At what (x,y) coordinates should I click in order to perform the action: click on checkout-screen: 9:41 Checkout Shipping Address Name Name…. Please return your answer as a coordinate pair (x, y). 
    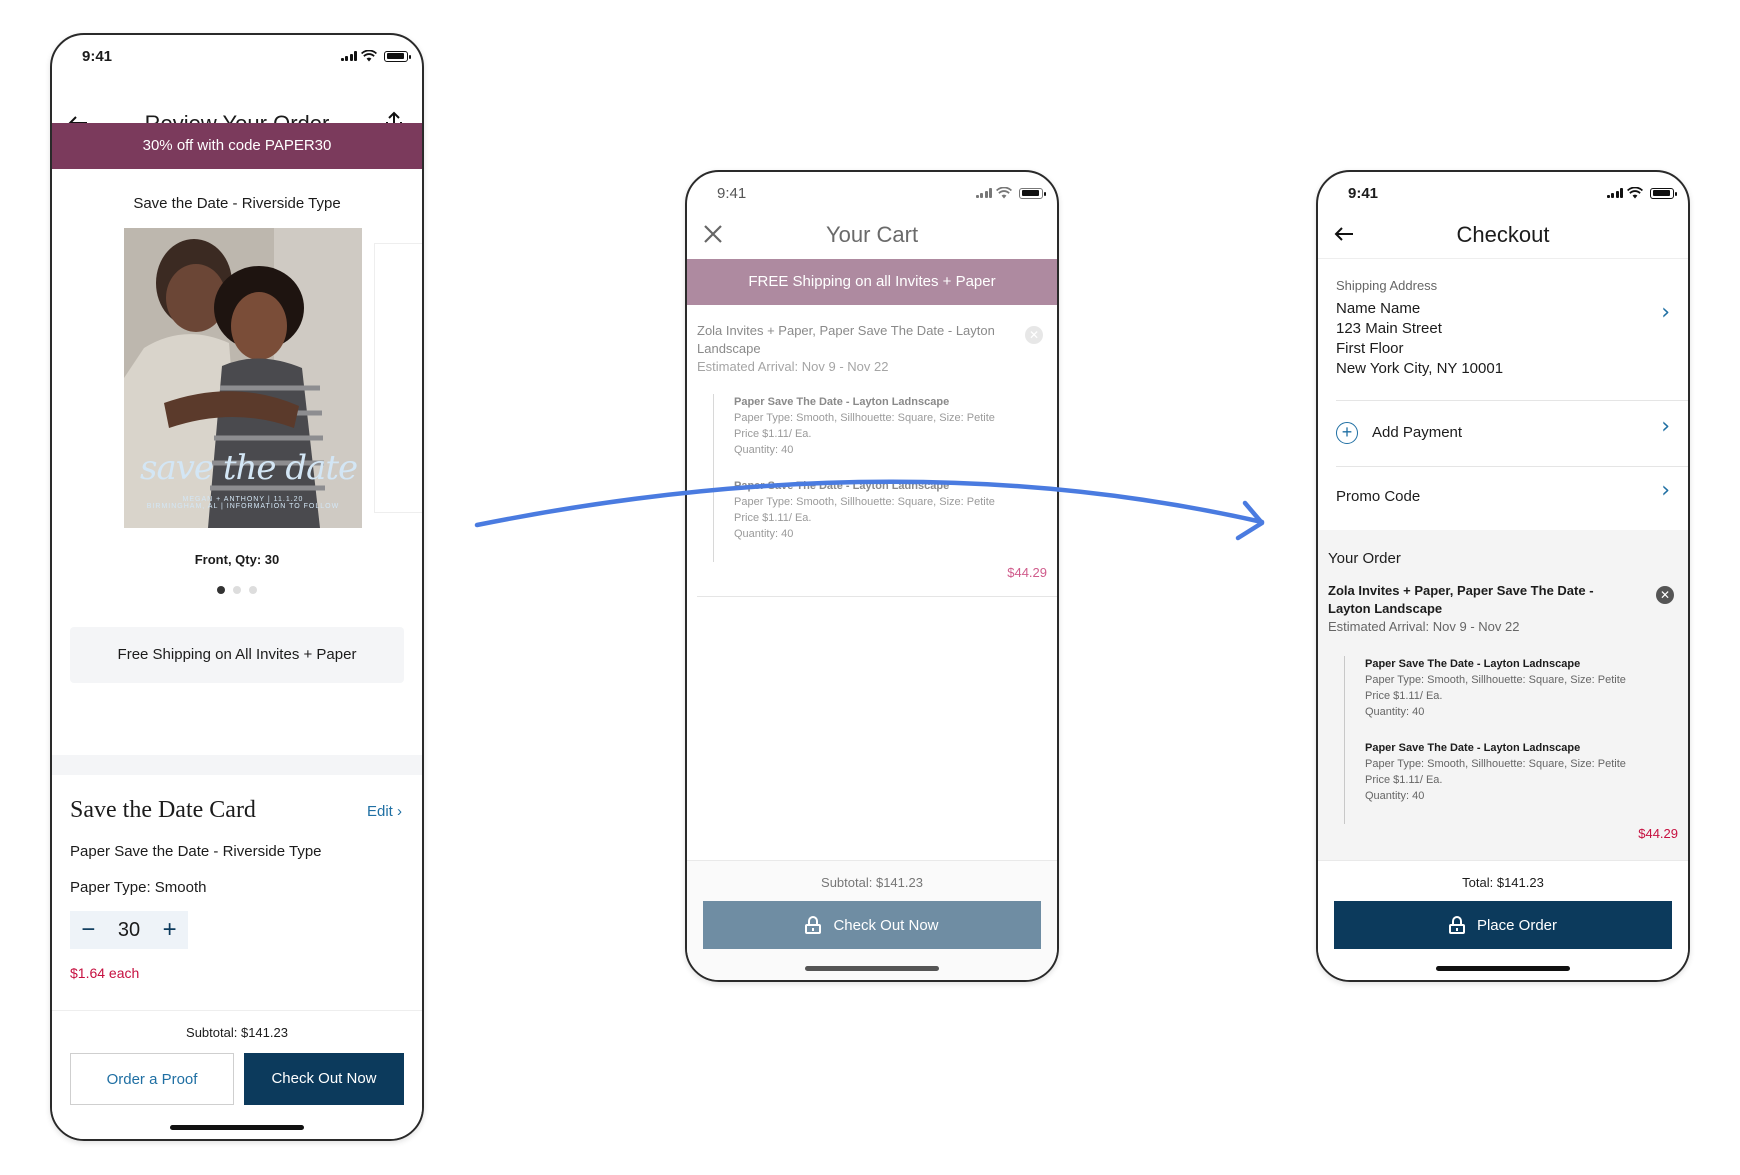
    Looking at the image, I should click on (1503, 576).